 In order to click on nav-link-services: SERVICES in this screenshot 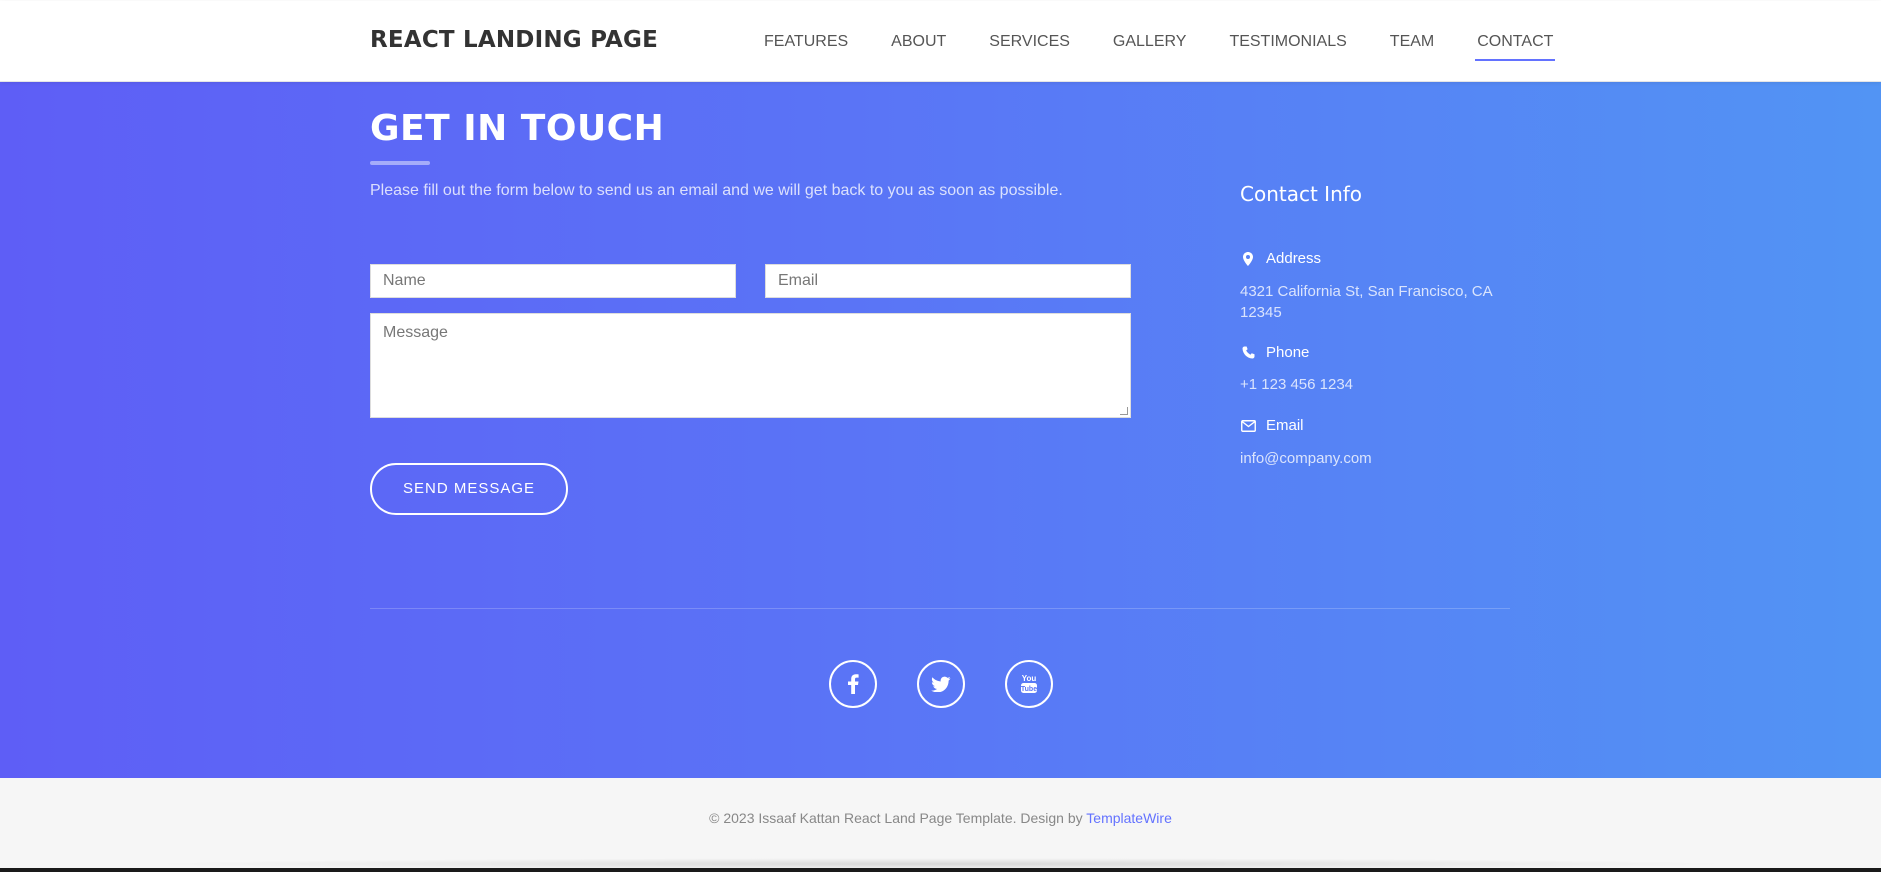, I will do `click(1029, 42)`.